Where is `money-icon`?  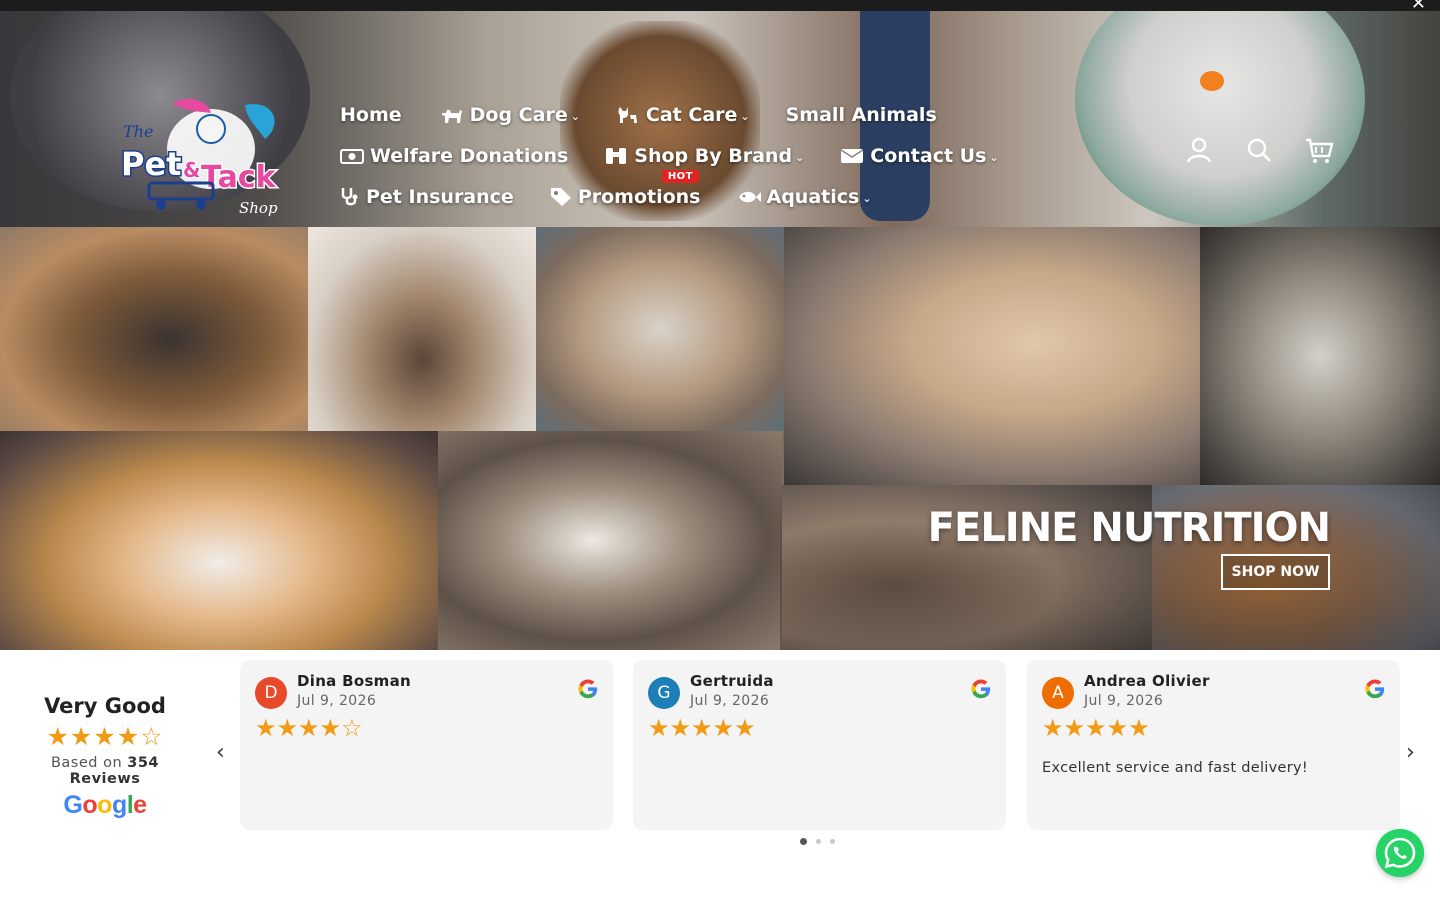
money-icon is located at coordinates (352, 156).